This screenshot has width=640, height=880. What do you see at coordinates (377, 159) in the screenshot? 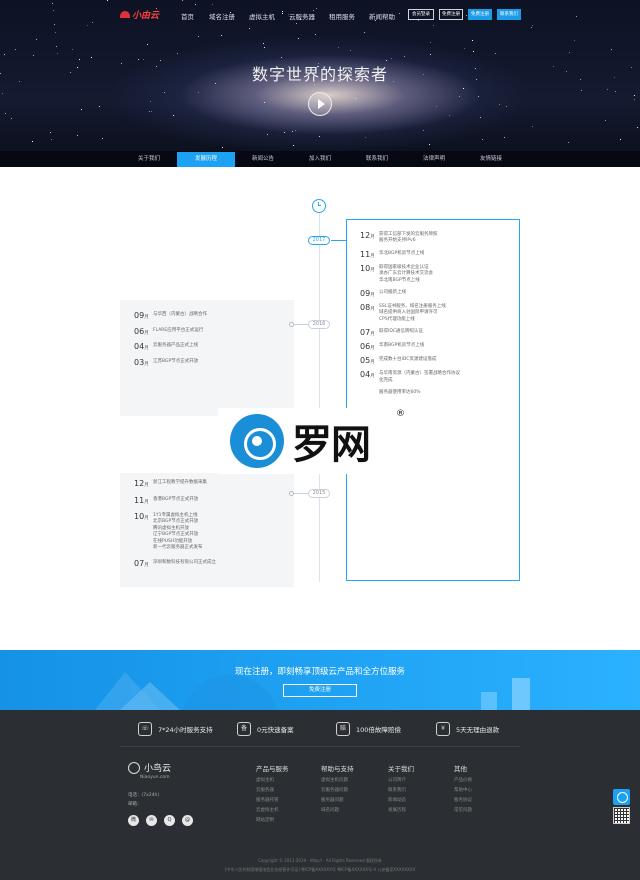
I see `tab-contact: 联系我们` at bounding box center [377, 159].